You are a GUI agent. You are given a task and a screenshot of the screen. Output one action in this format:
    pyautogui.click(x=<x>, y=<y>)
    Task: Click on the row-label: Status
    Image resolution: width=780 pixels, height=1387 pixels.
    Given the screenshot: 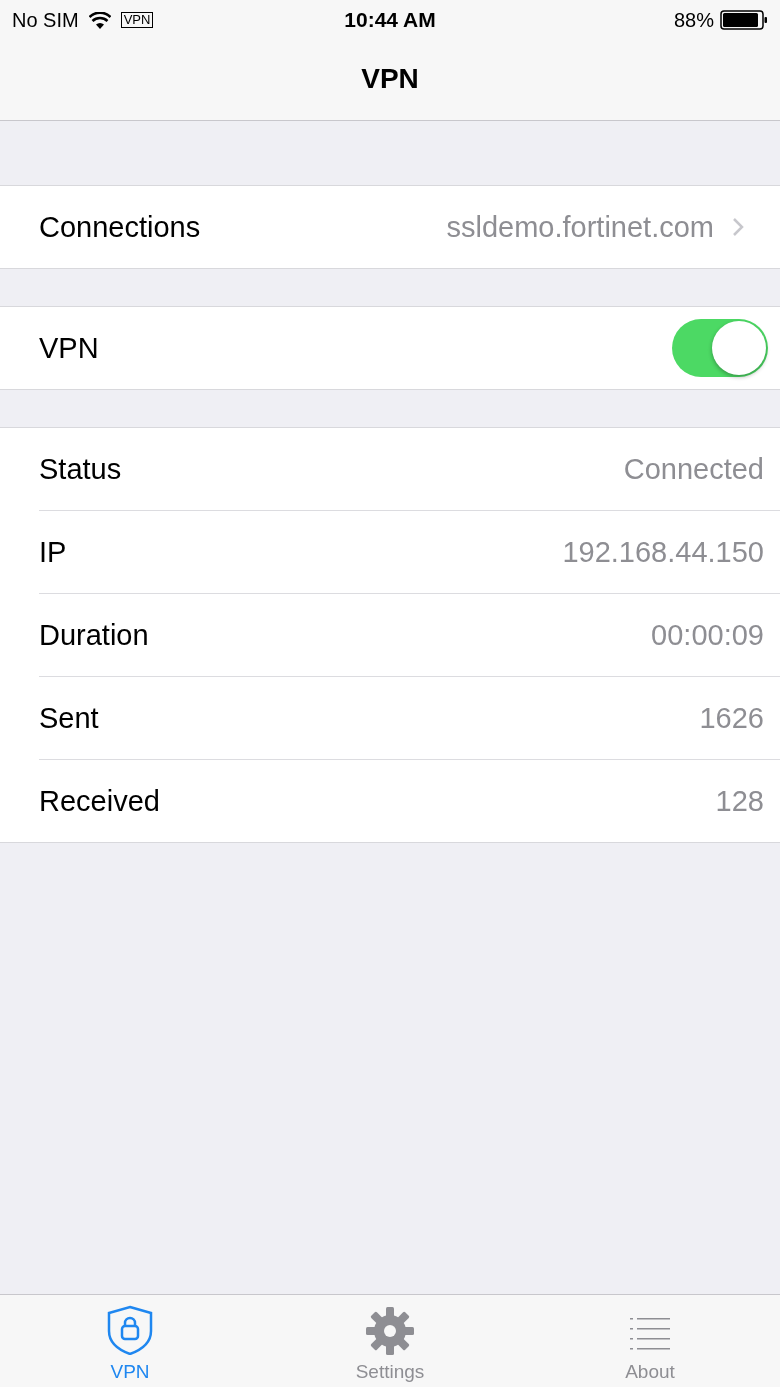 What is the action you would take?
    pyautogui.click(x=81, y=469)
    